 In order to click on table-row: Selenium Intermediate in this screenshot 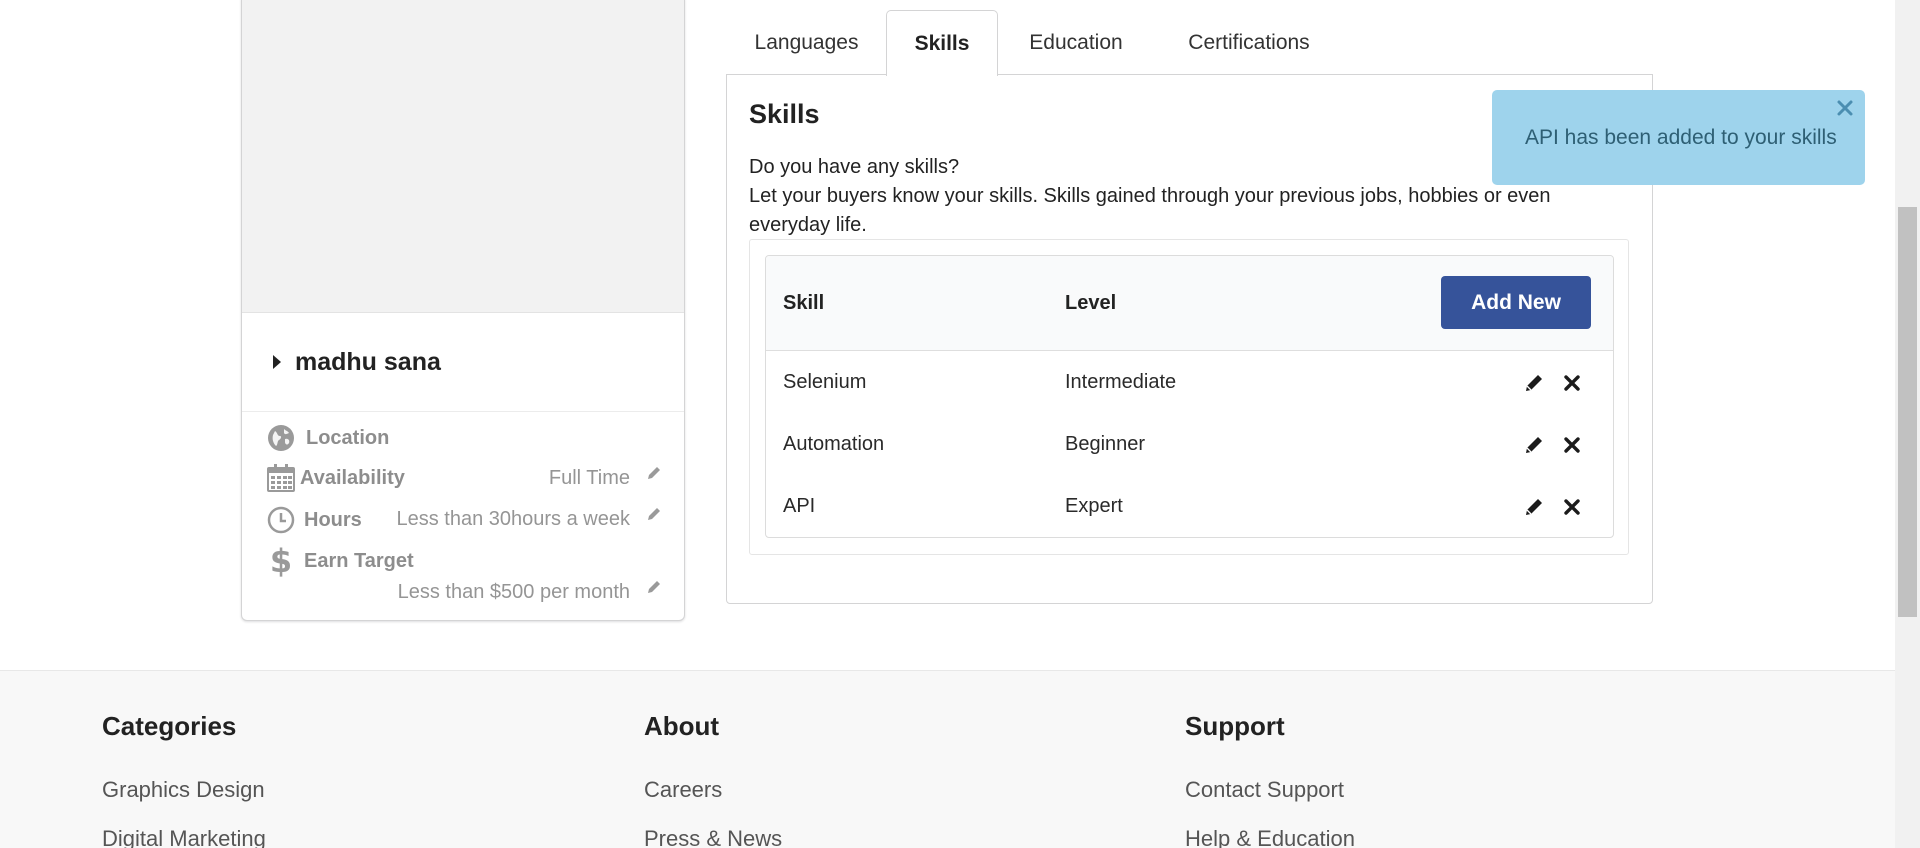, I will do `click(1189, 382)`.